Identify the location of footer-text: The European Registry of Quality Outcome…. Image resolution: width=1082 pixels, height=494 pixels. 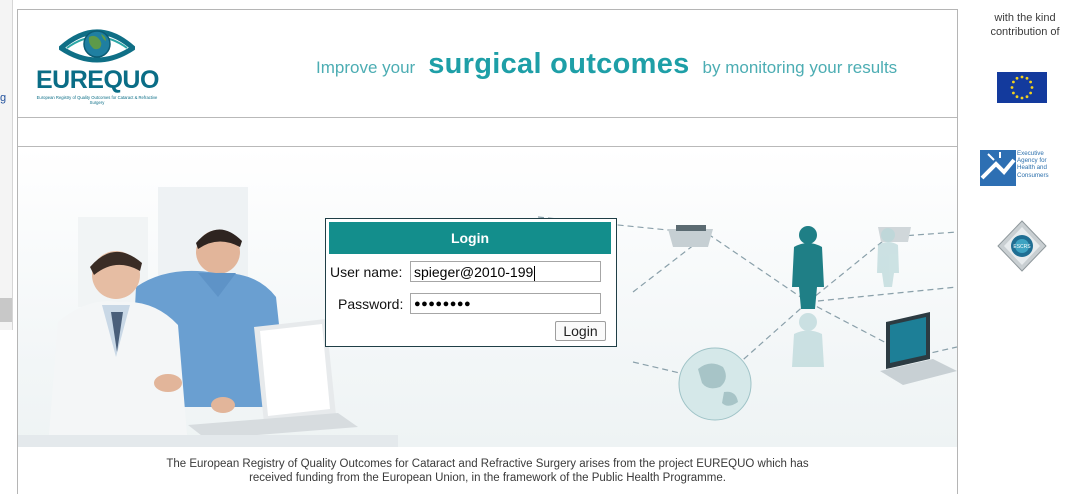
(487, 471).